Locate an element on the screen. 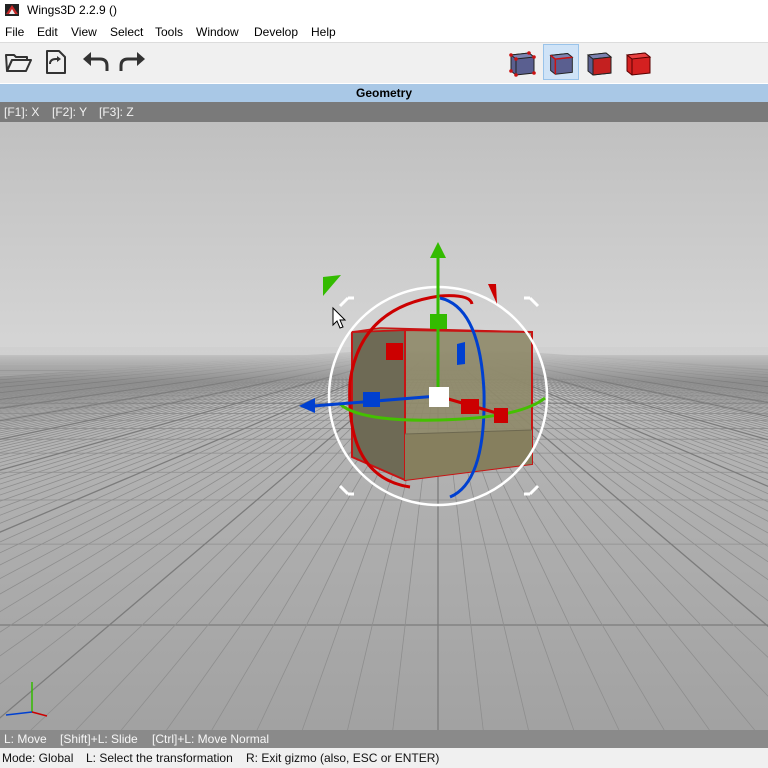  title-bar: Wings3D 2.2.9 () is located at coordinates (384, 11).